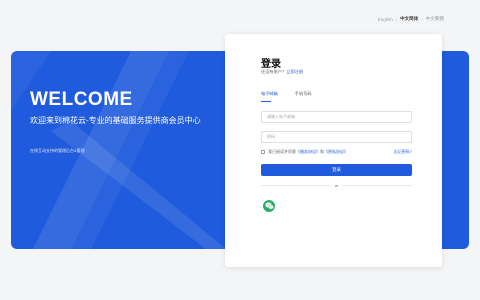  Describe the element at coordinates (303, 96) in the screenshot. I see `tab-phone: 手机号码` at that location.